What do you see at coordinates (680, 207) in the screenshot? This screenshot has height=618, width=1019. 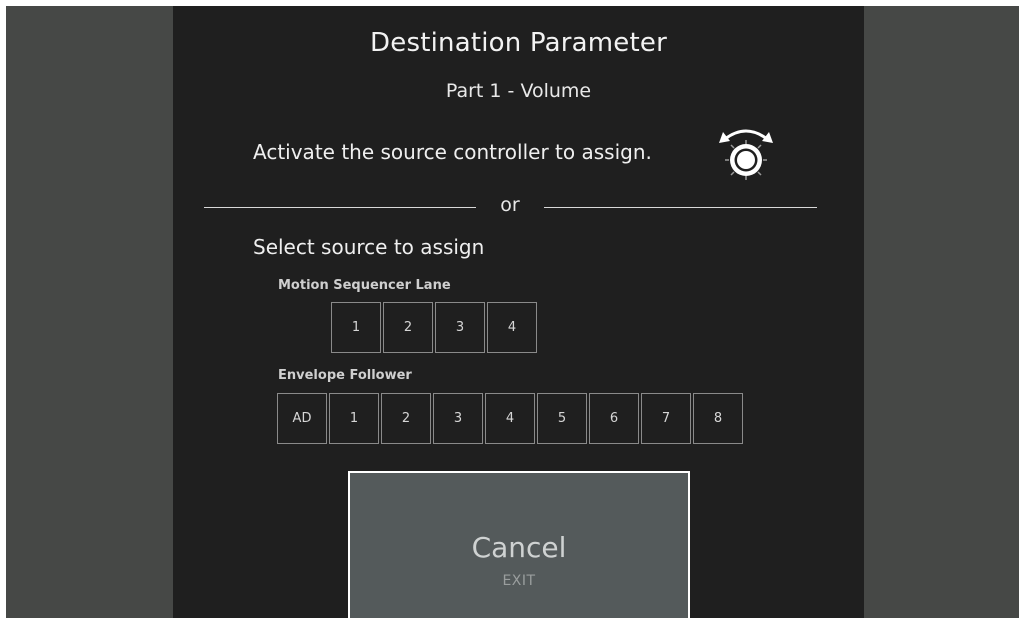 I see `divider-right` at bounding box center [680, 207].